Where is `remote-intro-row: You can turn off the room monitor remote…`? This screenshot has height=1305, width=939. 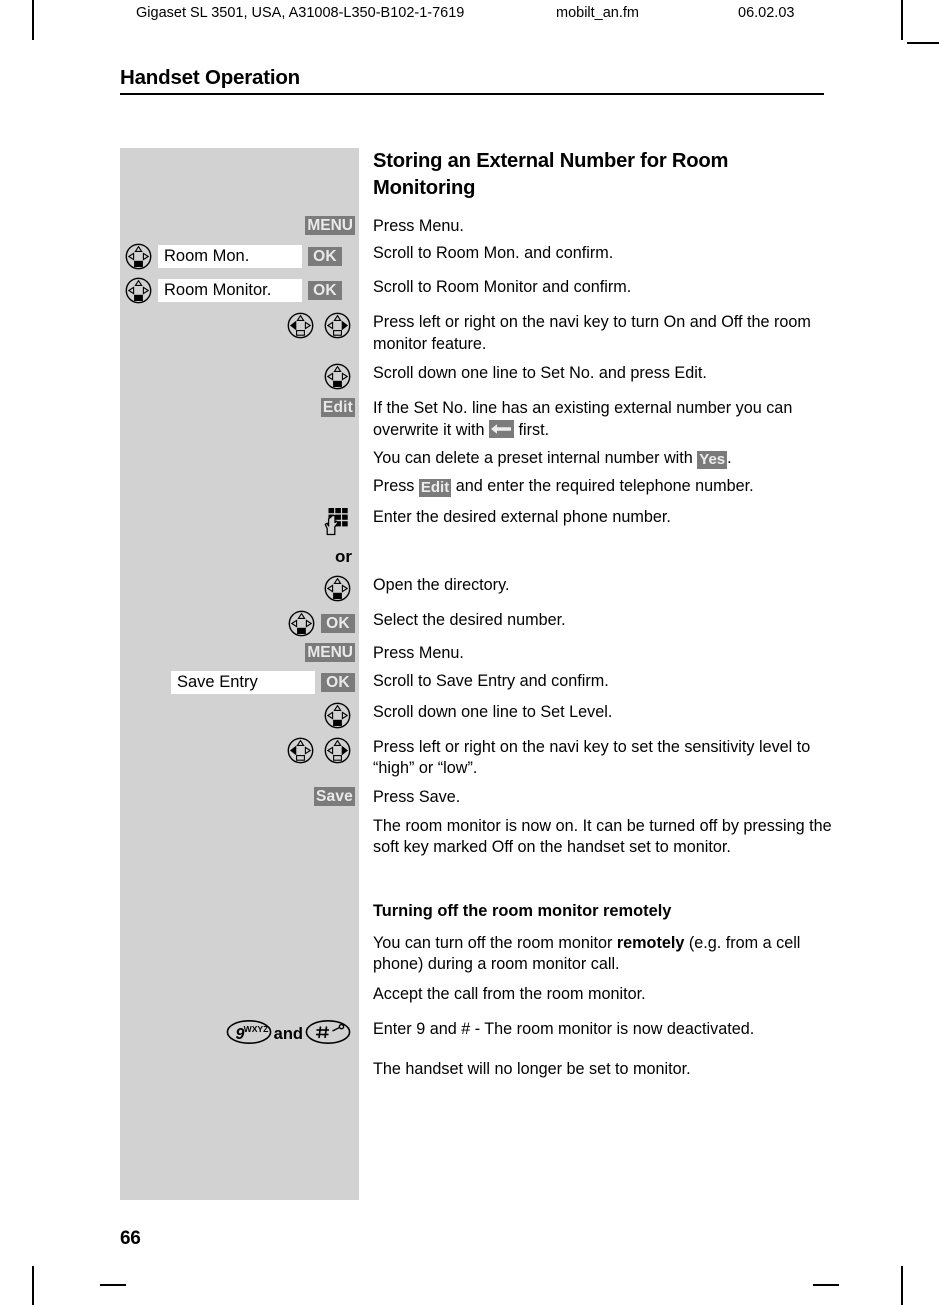
remote-intro-row: You can turn off the room monitor remote… is located at coordinates (477, 954).